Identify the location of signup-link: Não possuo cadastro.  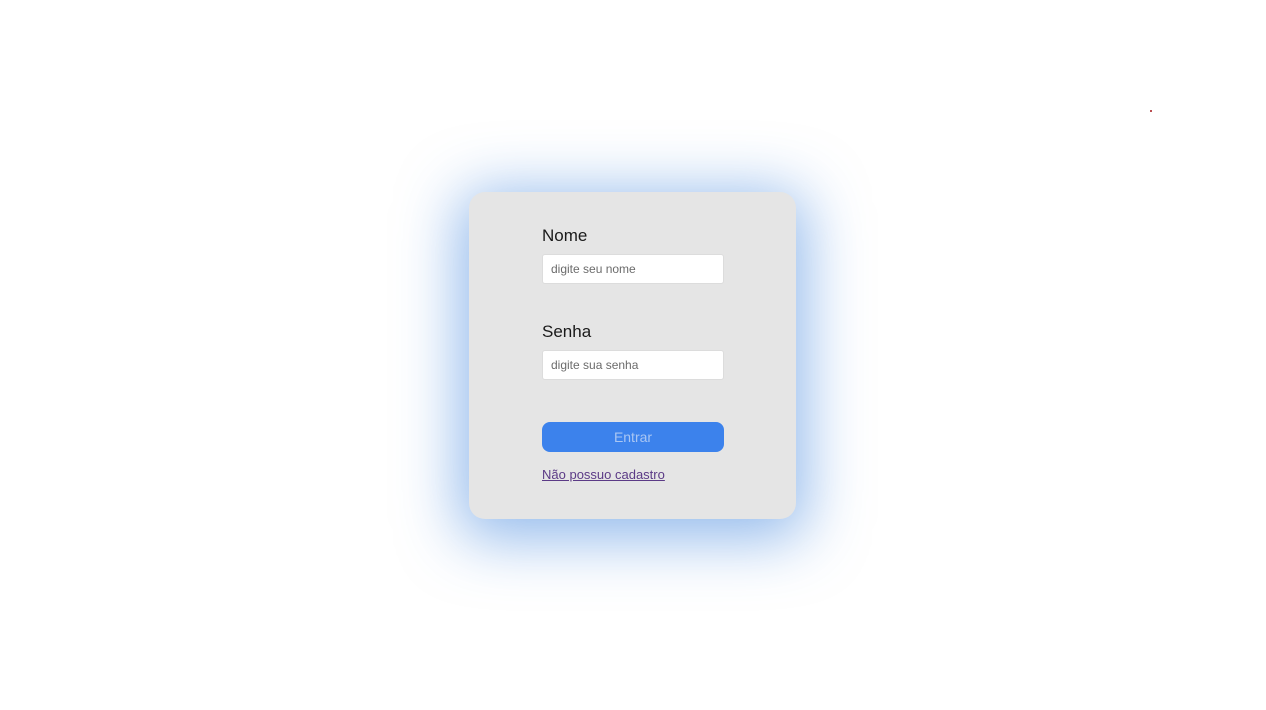
(603, 474).